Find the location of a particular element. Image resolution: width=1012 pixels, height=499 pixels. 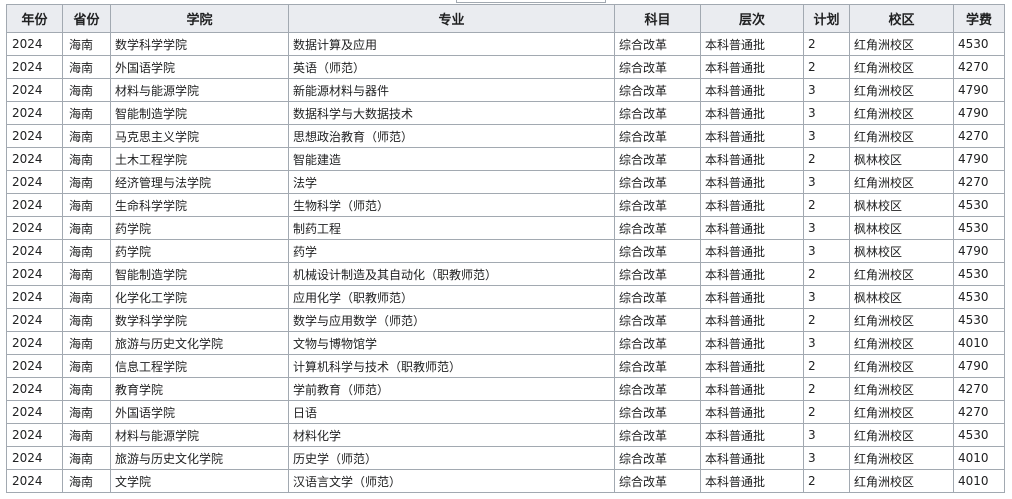

cell-college: 信息工程学院 is located at coordinates (199, 366).